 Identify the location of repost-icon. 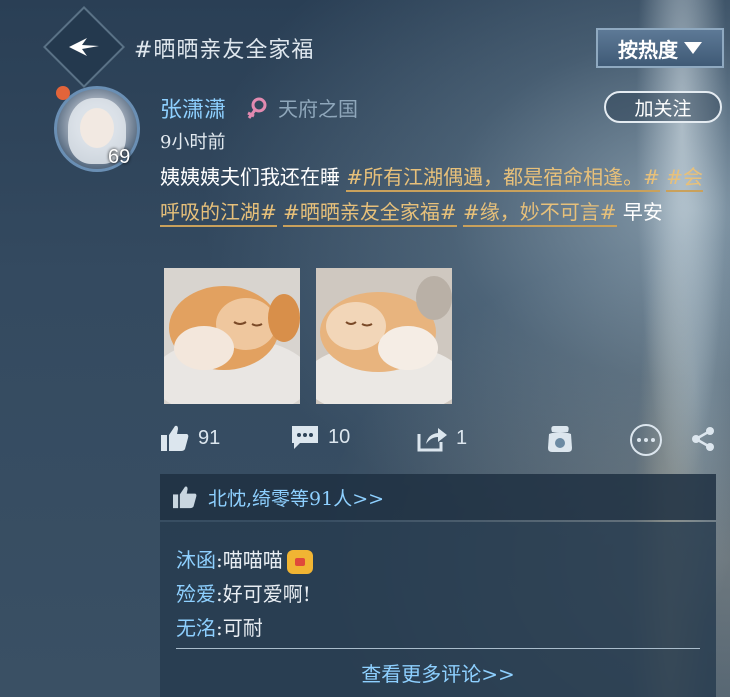
(432, 440).